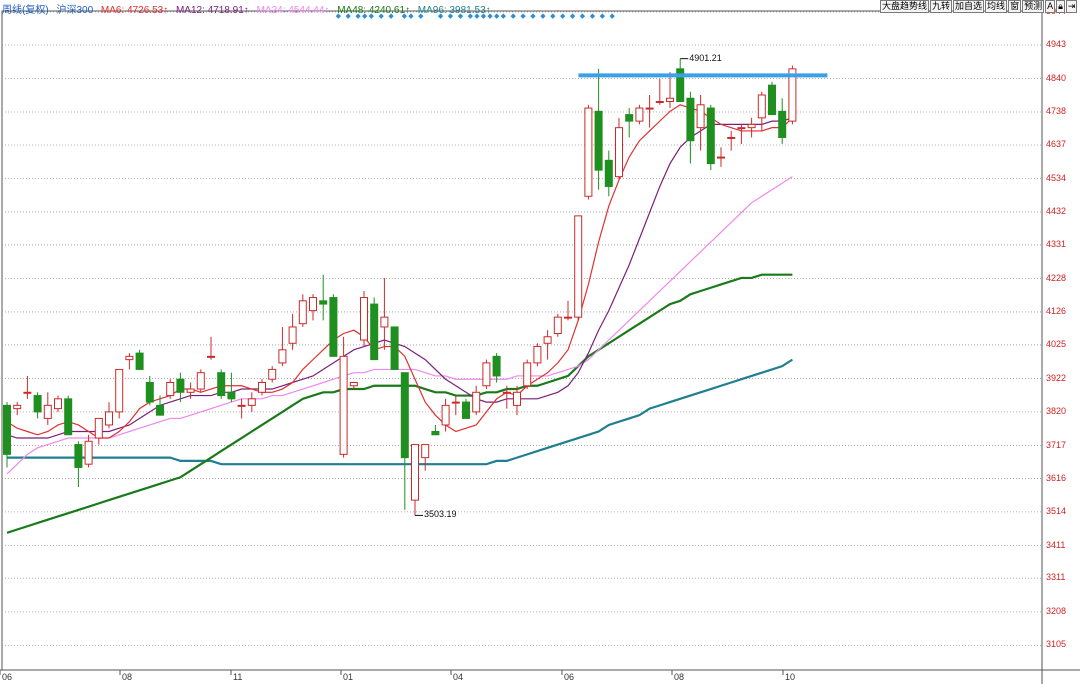  Describe the element at coordinates (1060, 6) in the screenshot. I see `lock-icon: 🔒︎` at that location.